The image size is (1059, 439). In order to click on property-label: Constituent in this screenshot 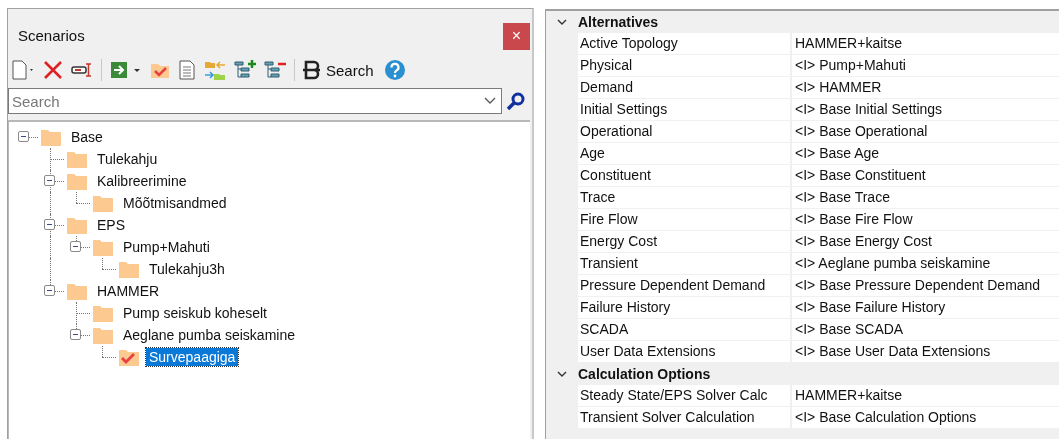, I will do `click(684, 175)`.